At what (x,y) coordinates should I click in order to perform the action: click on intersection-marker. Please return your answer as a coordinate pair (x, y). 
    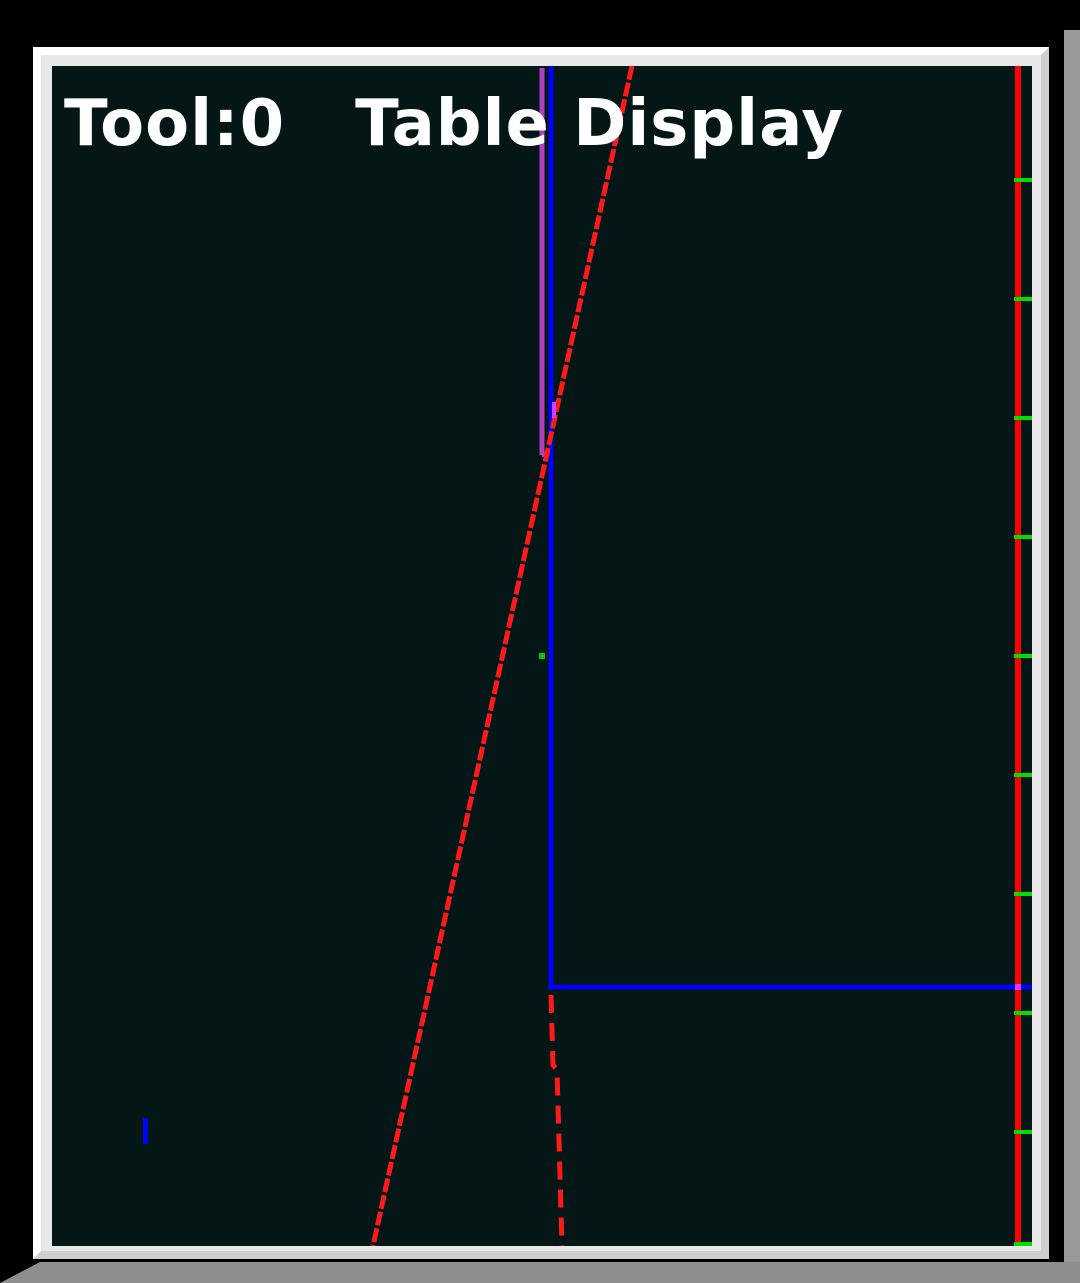
    Looking at the image, I should click on (1018, 987).